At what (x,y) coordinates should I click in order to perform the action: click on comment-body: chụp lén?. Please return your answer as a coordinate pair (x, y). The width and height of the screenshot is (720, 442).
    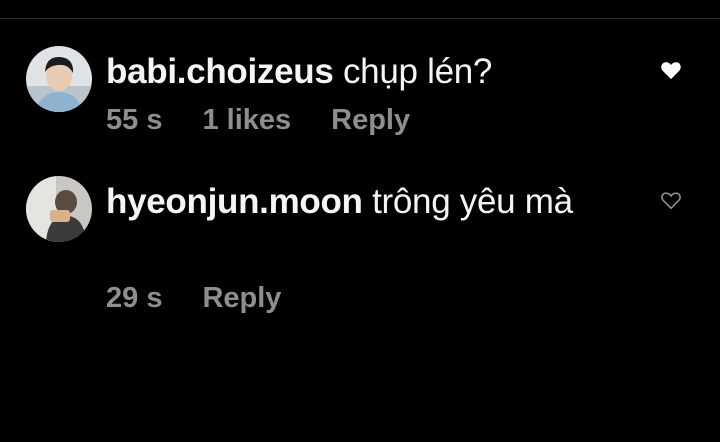
    Looking at the image, I should click on (417, 71).